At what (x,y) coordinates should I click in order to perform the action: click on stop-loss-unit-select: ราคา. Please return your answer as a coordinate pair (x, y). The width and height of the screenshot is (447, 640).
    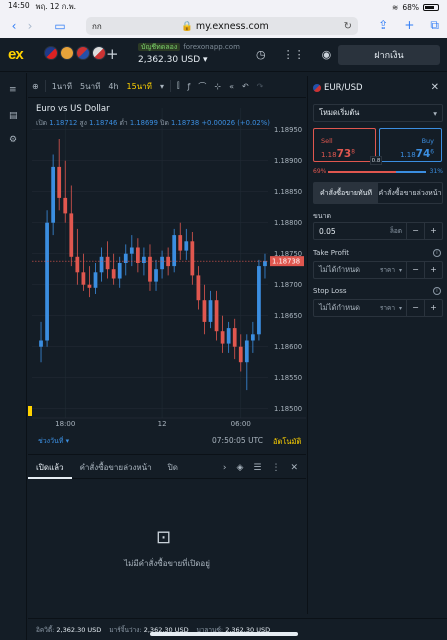
    Looking at the image, I should click on (389, 308).